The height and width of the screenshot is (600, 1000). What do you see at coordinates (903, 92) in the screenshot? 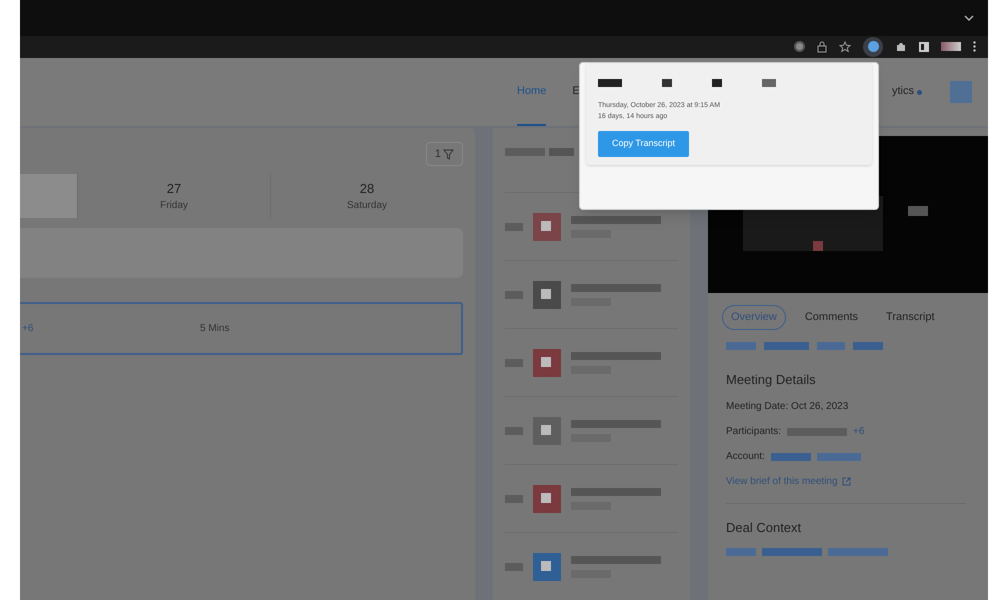
I see `nav-tab: ytics` at bounding box center [903, 92].